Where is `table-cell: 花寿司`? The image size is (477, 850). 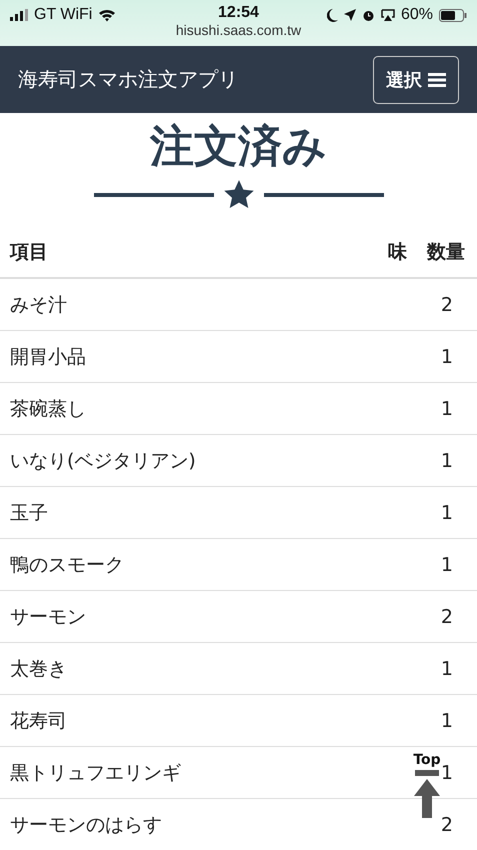
table-cell: 花寿司 is located at coordinates (188, 720).